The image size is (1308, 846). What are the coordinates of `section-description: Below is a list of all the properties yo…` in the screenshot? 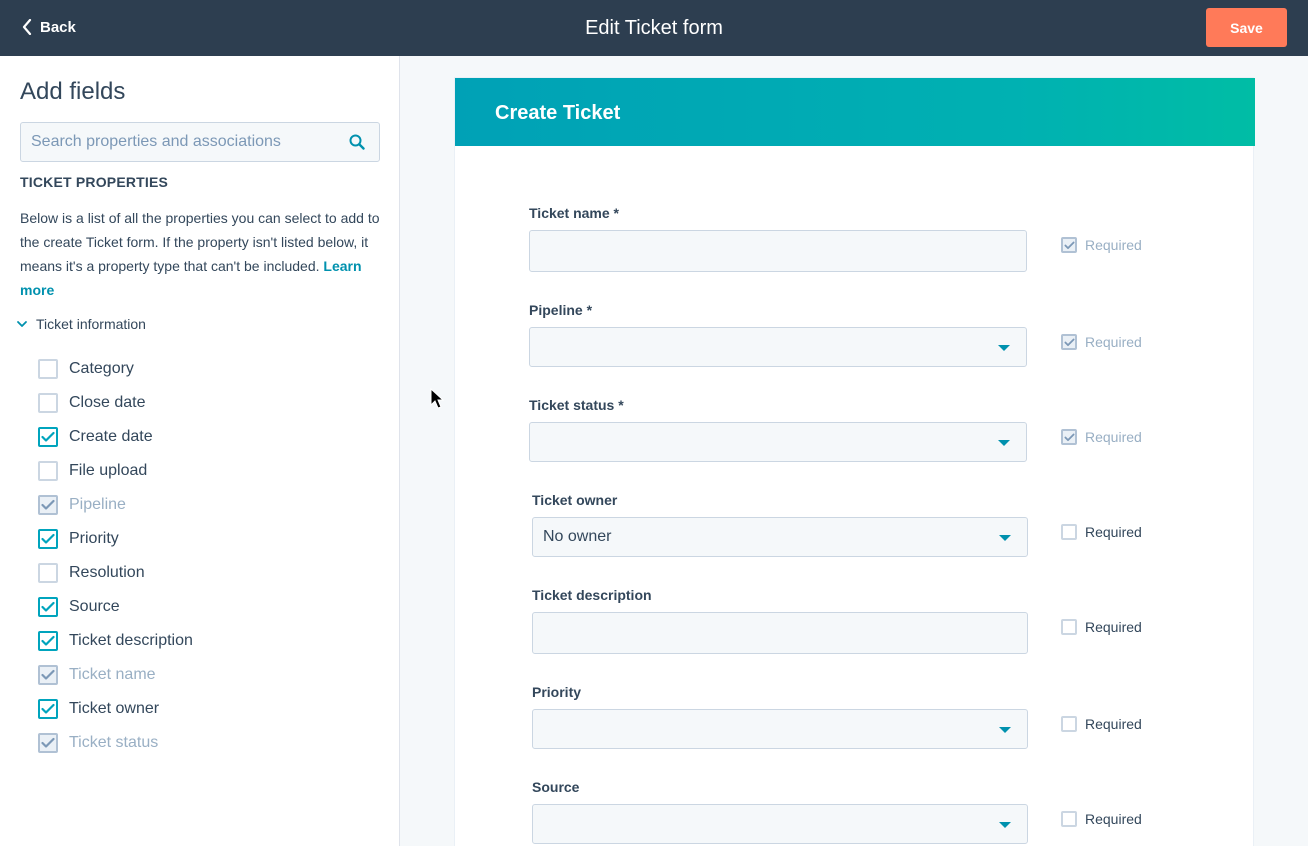 It's located at (201, 254).